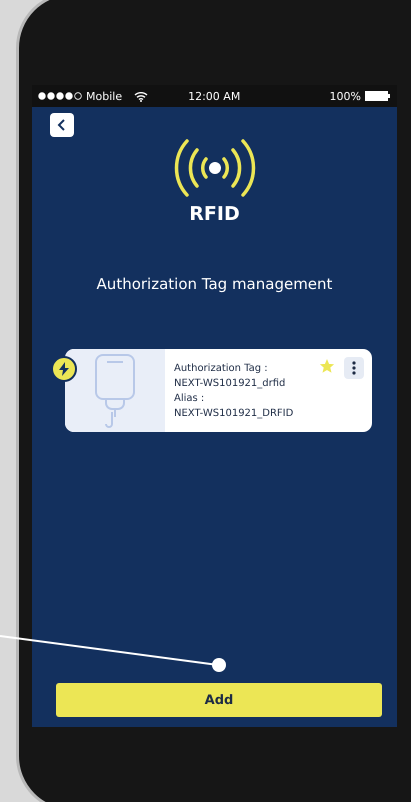 The image size is (411, 802). I want to click on chevron-left-icon, so click(62, 125).